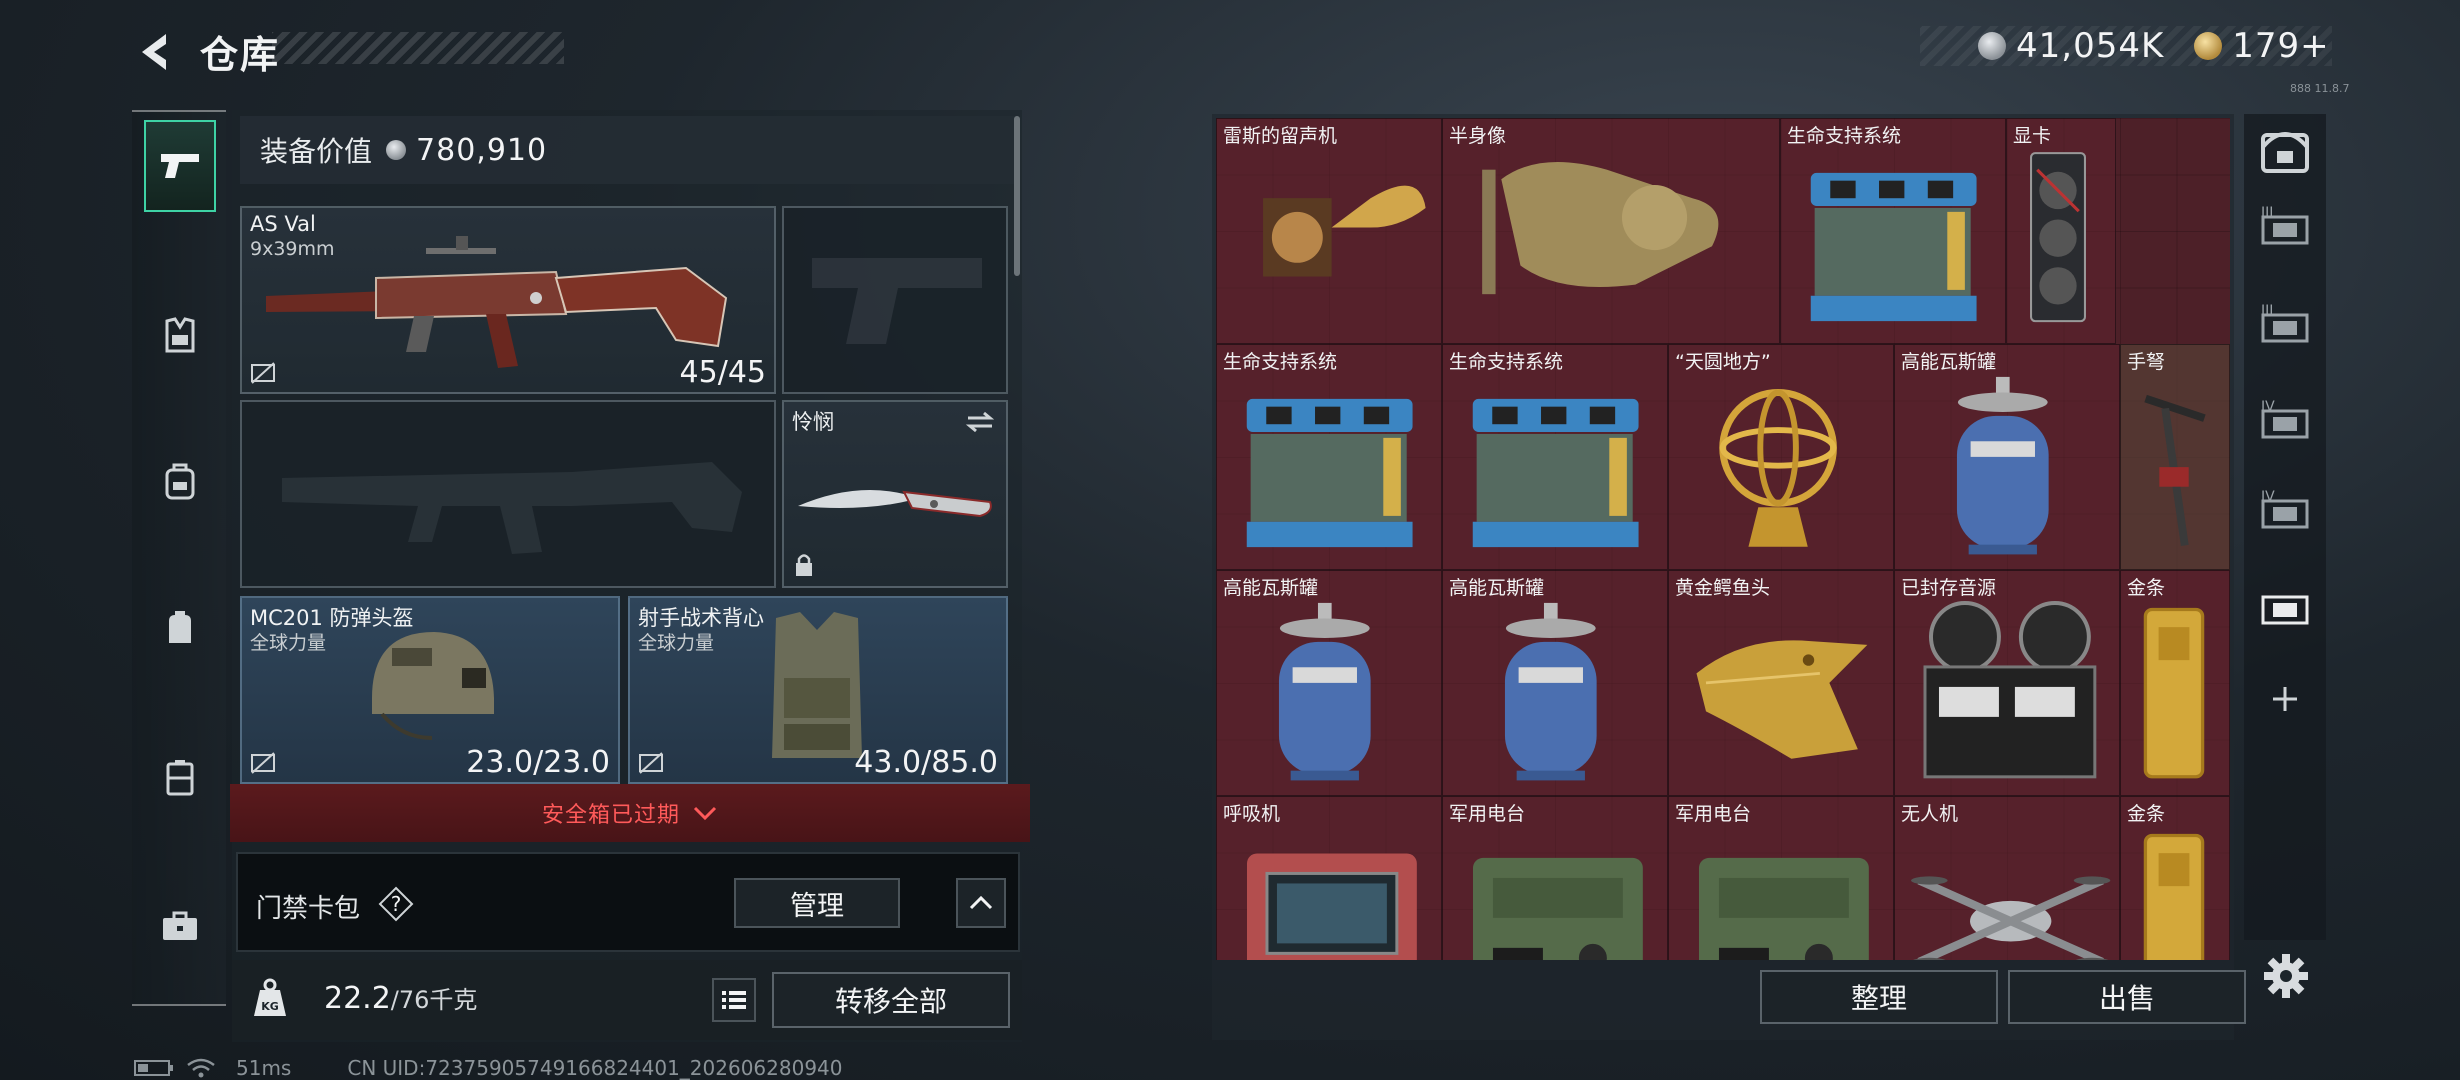  I want to click on container-icon, so click(180, 778).